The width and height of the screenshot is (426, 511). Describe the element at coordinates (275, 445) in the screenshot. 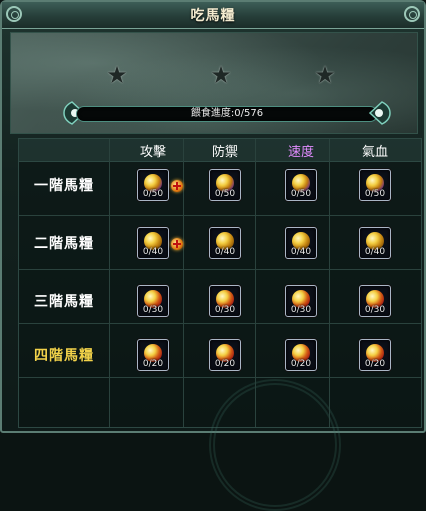

I see `dragon-emblem` at that location.